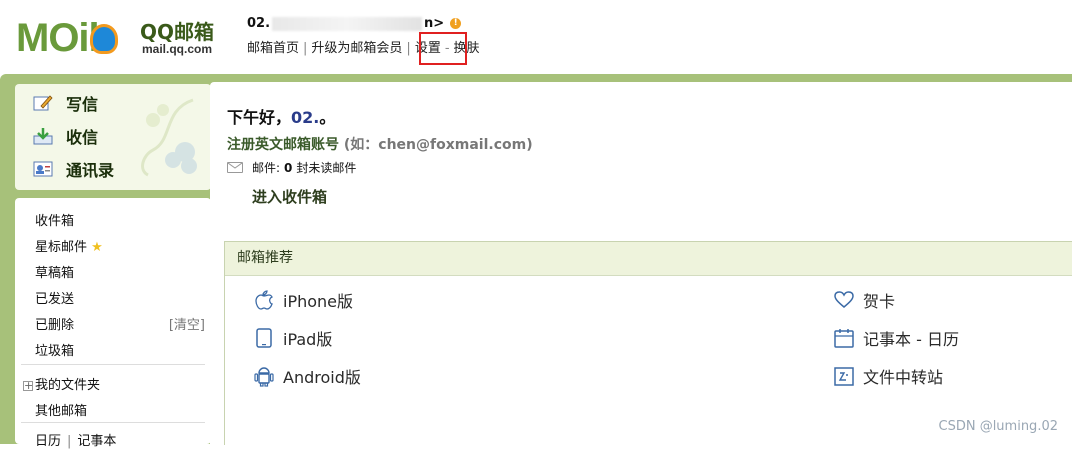  Describe the element at coordinates (289, 196) in the screenshot. I see `enter-inbox-link: 进入收件箱` at that location.